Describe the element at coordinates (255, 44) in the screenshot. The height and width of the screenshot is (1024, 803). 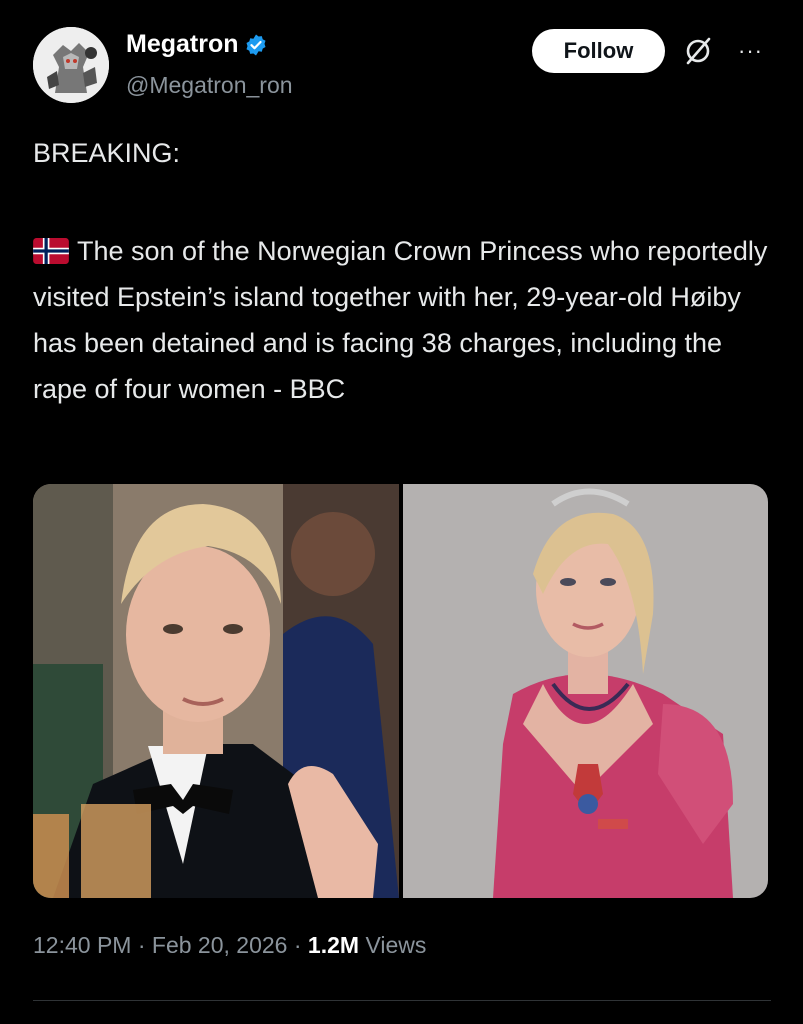
I see `verified-badge-icon` at that location.